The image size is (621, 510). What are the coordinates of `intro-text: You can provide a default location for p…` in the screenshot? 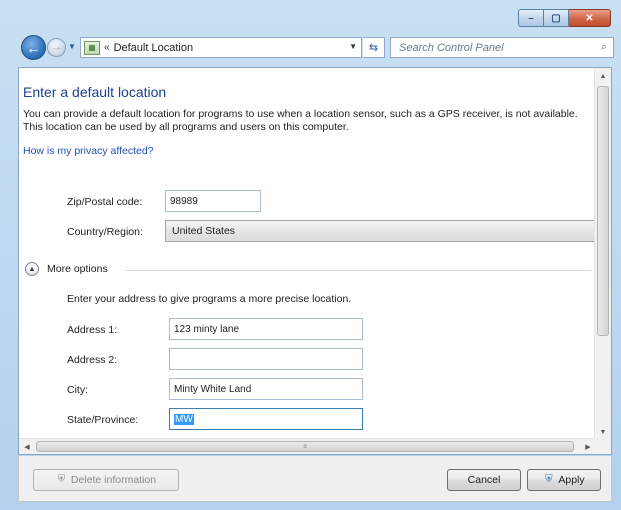 It's located at (300, 120).